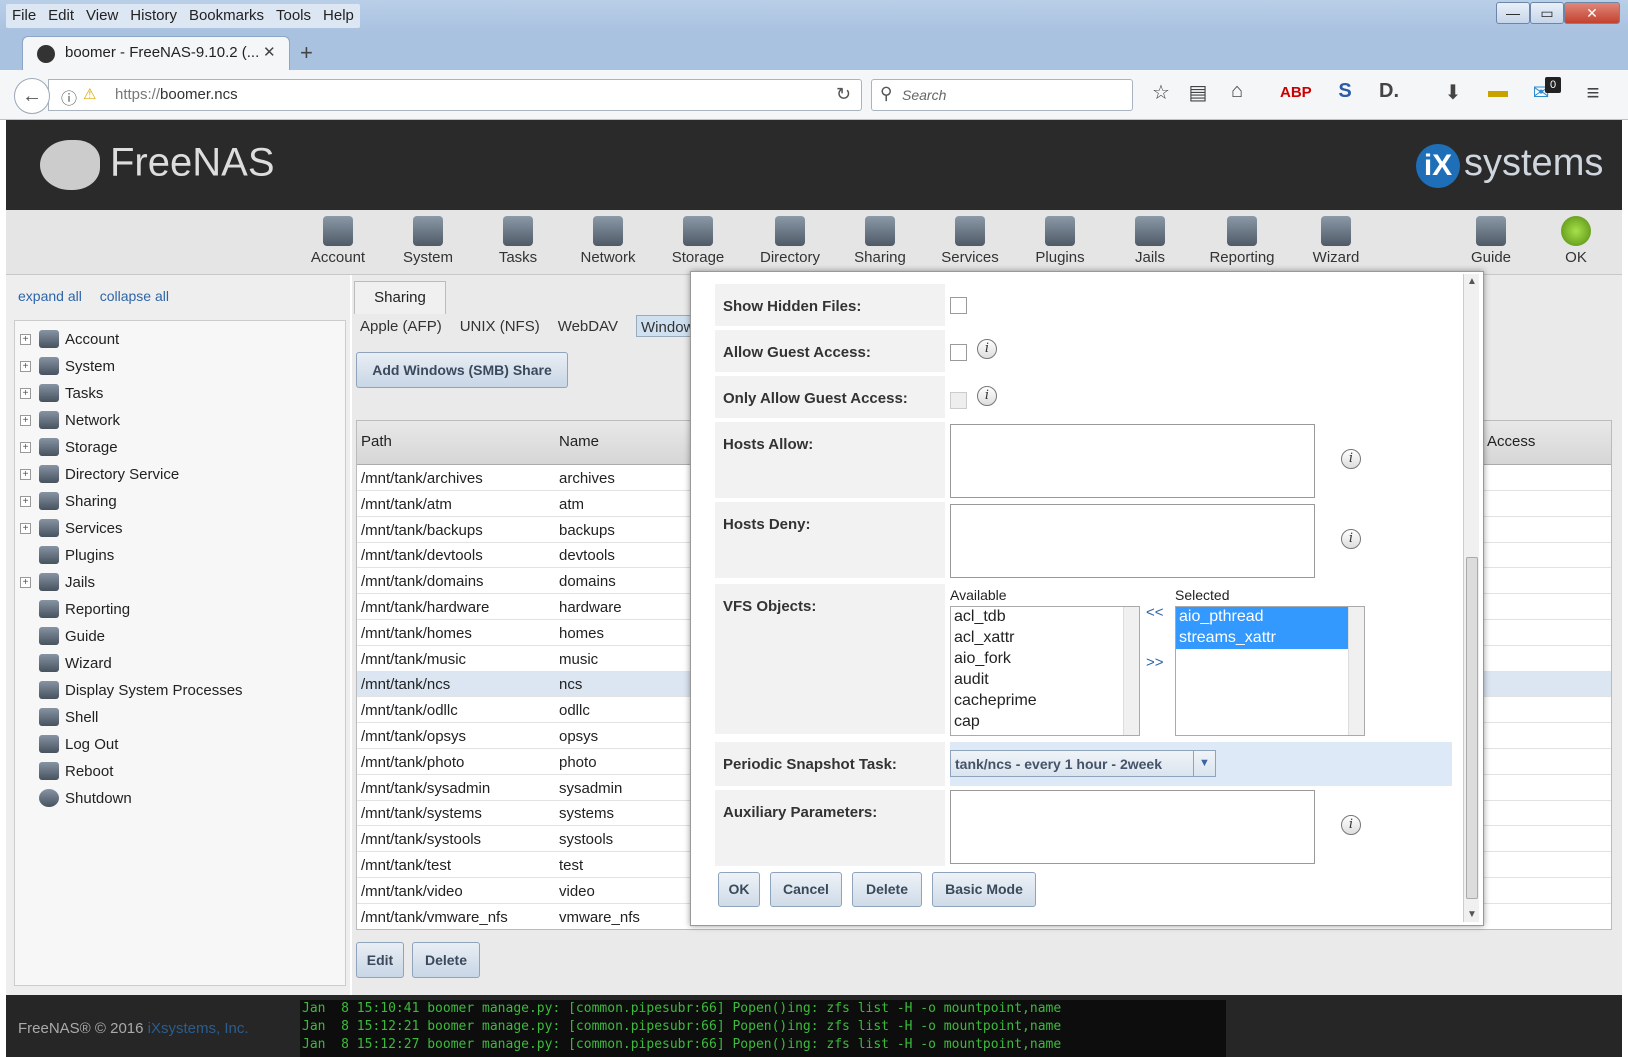 The height and width of the screenshot is (1057, 1628). What do you see at coordinates (1336, 241) in the screenshot?
I see `nav-wizard: Wizard` at bounding box center [1336, 241].